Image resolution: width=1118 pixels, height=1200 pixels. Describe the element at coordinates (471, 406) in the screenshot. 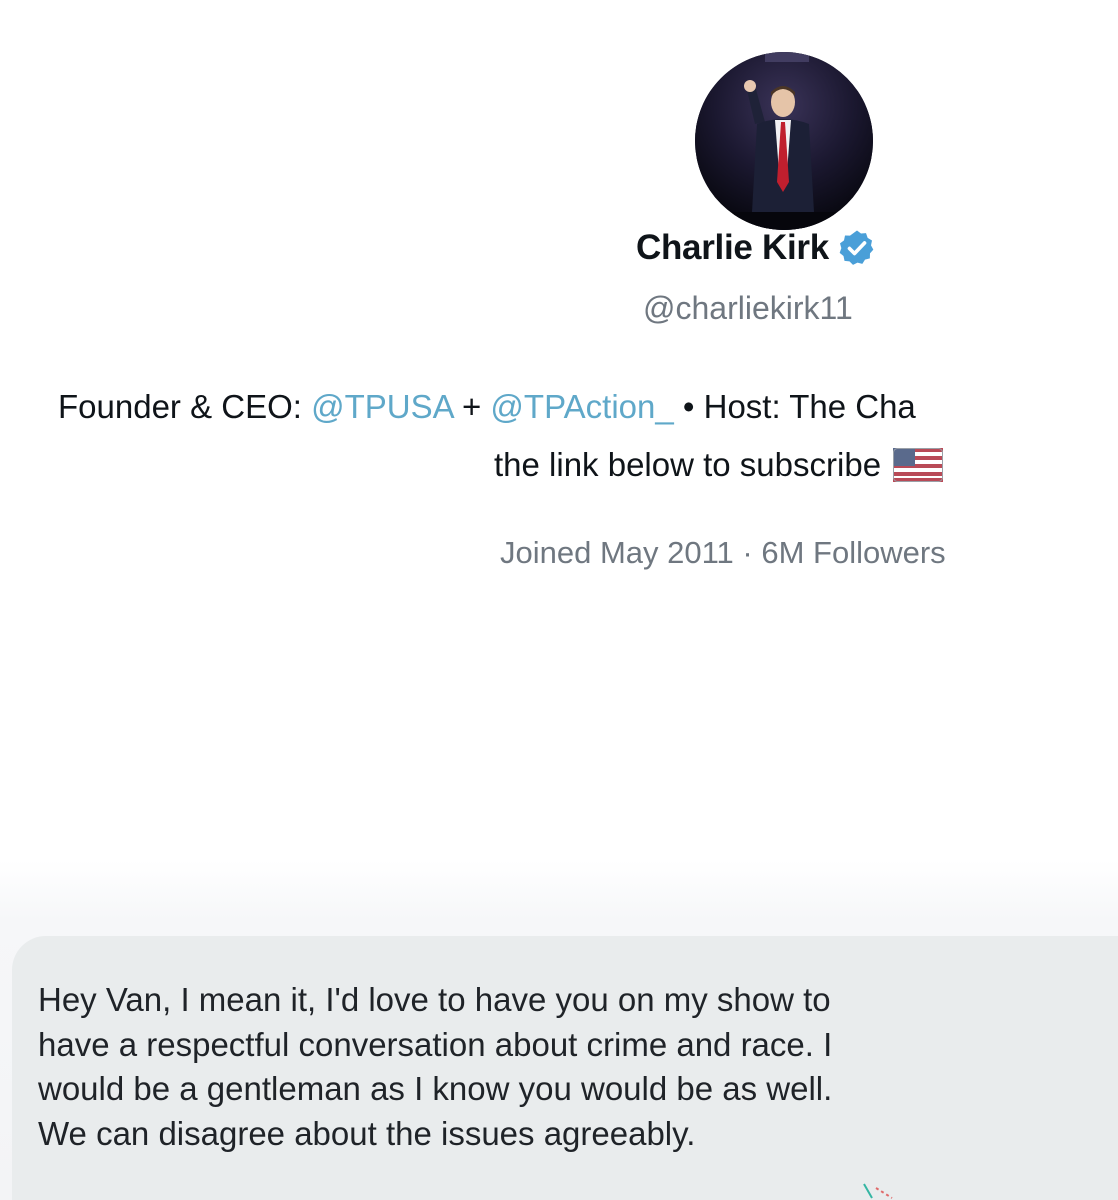

I see `bio-joiner: +` at that location.